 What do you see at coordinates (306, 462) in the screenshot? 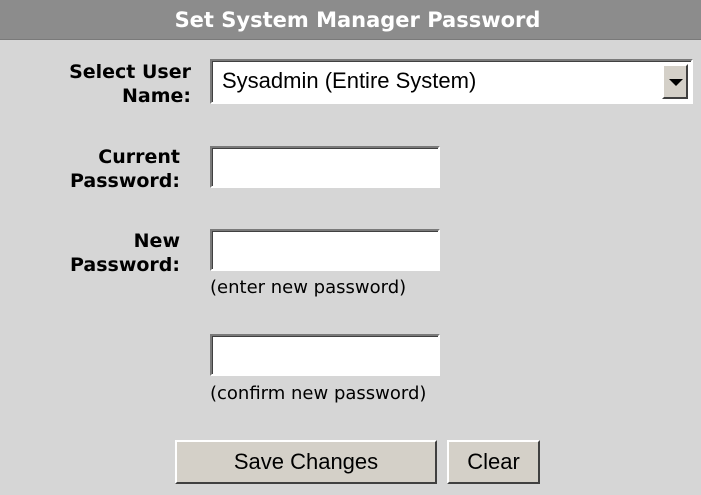
I see `save-changes-button: Save Changes` at bounding box center [306, 462].